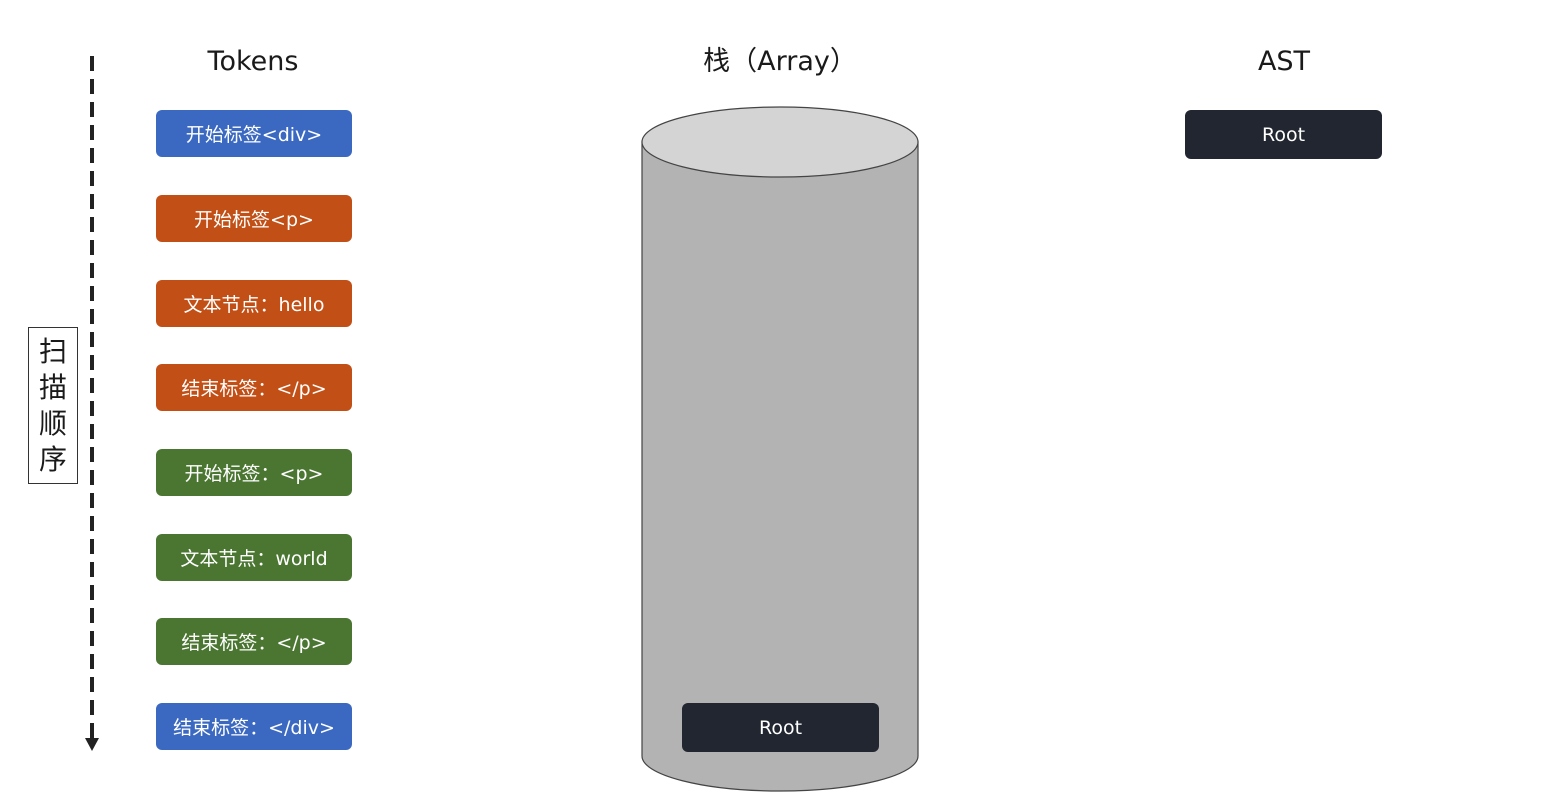 The image size is (1546, 811). What do you see at coordinates (254, 303) in the screenshot?
I see `token-text-hello: 文本节点：hello` at bounding box center [254, 303].